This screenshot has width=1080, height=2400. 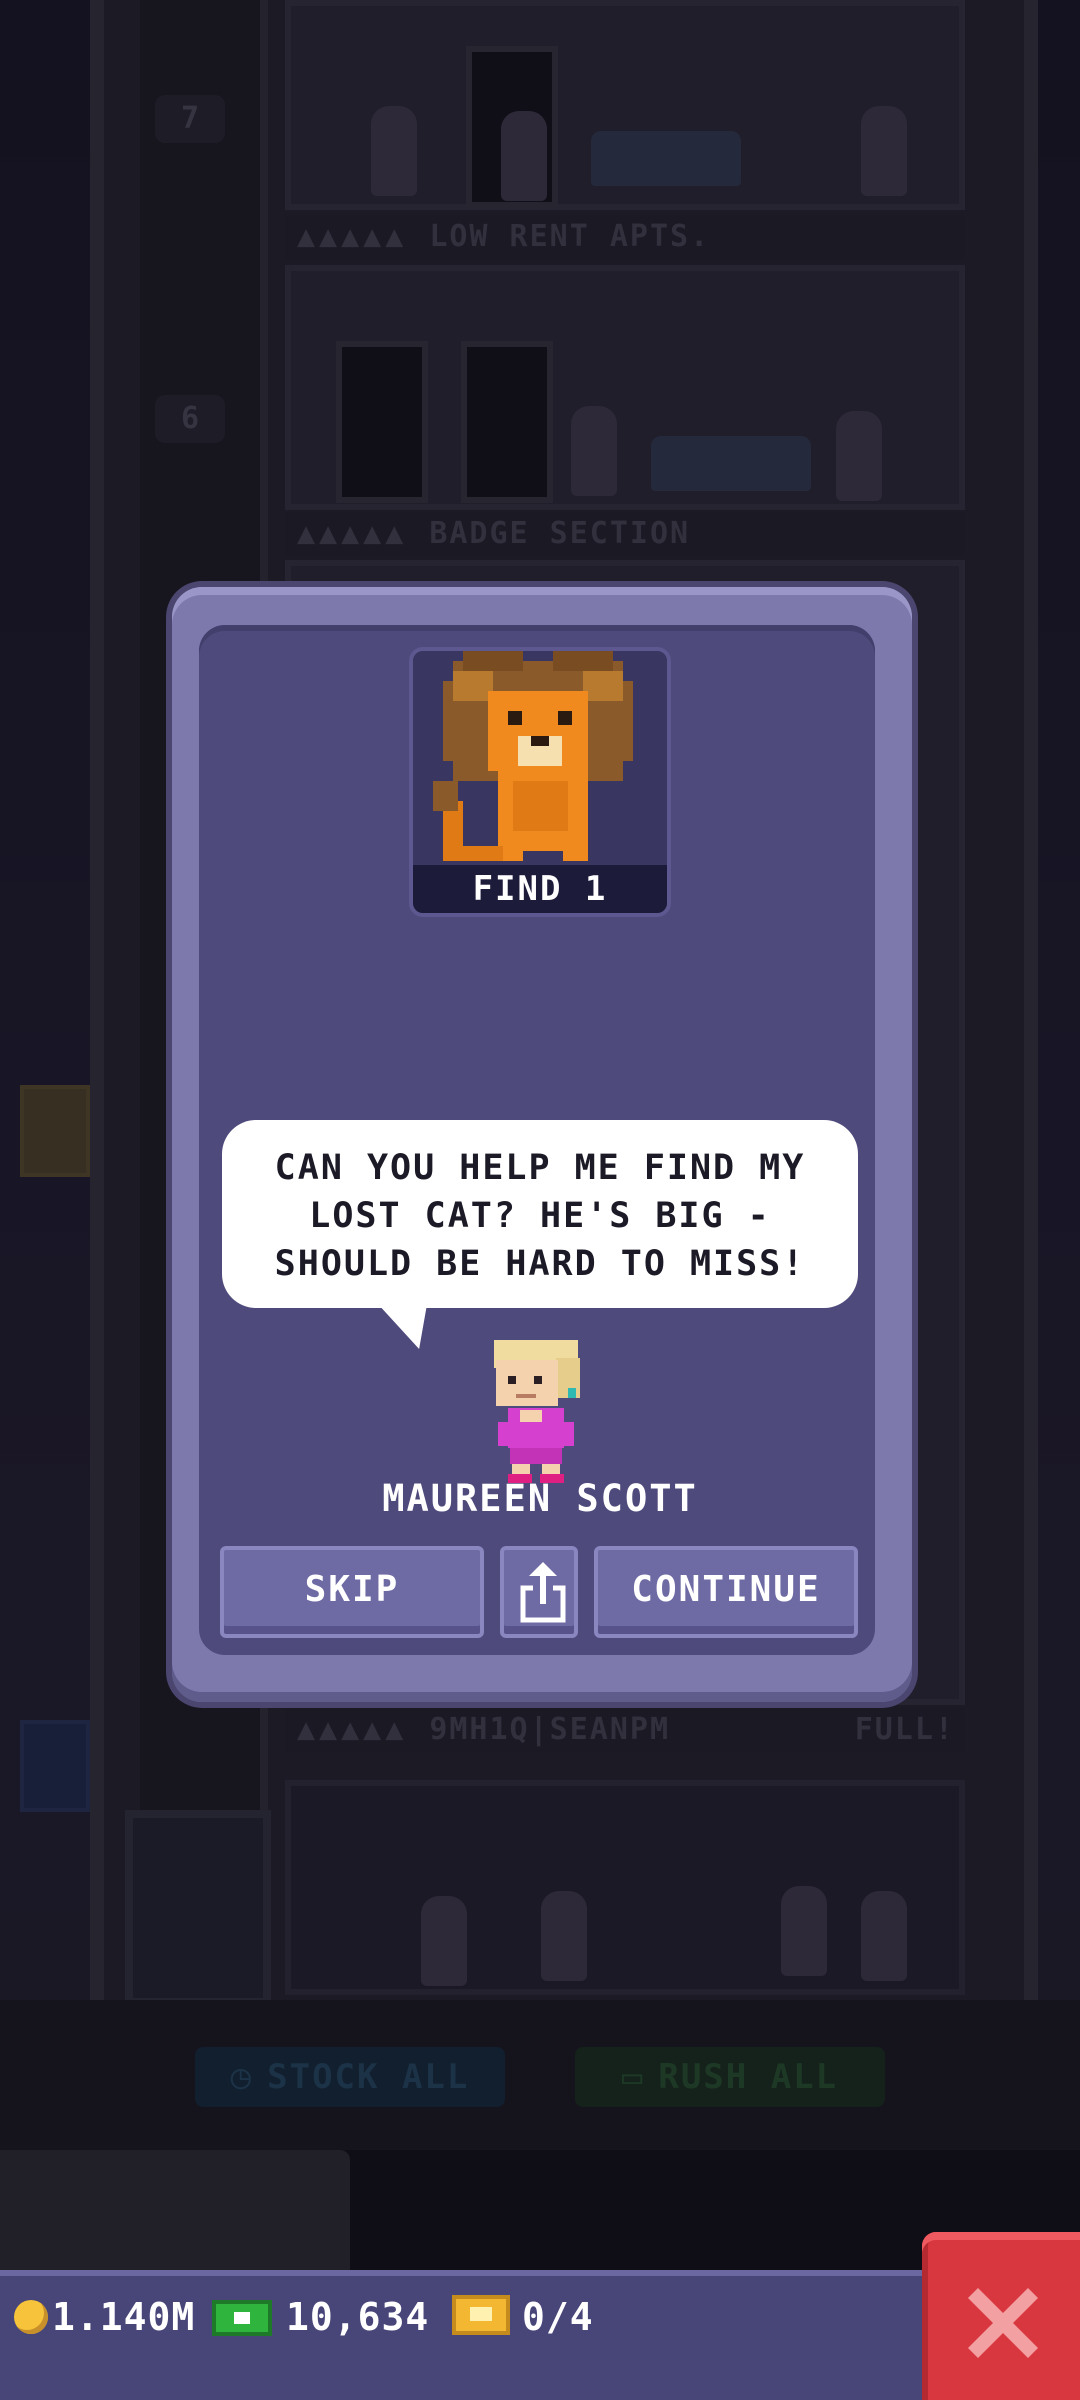 What do you see at coordinates (399, 1327) in the screenshot?
I see `speech-bubble-tail` at bounding box center [399, 1327].